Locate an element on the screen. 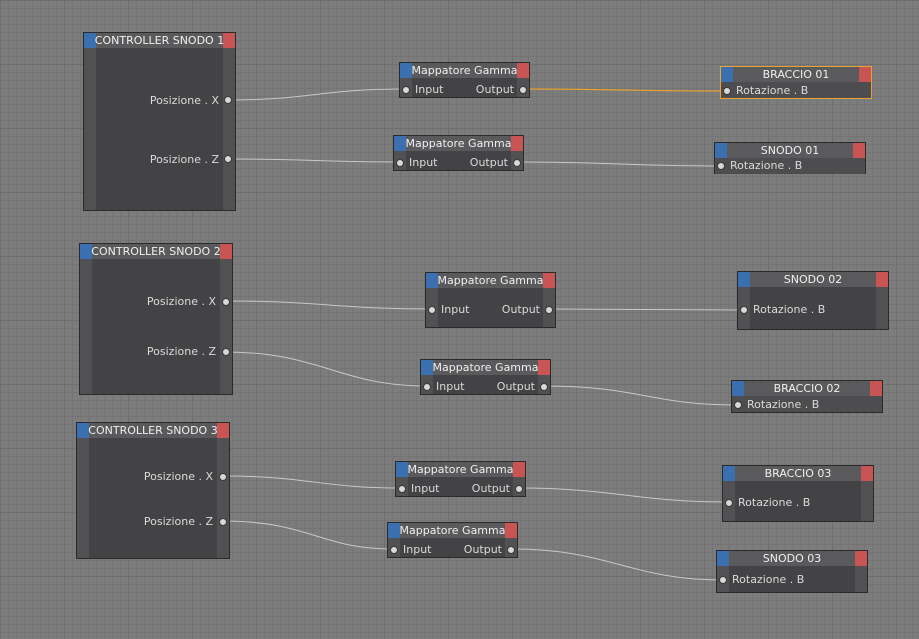  node-header: SNODO 03 is located at coordinates (792, 558).